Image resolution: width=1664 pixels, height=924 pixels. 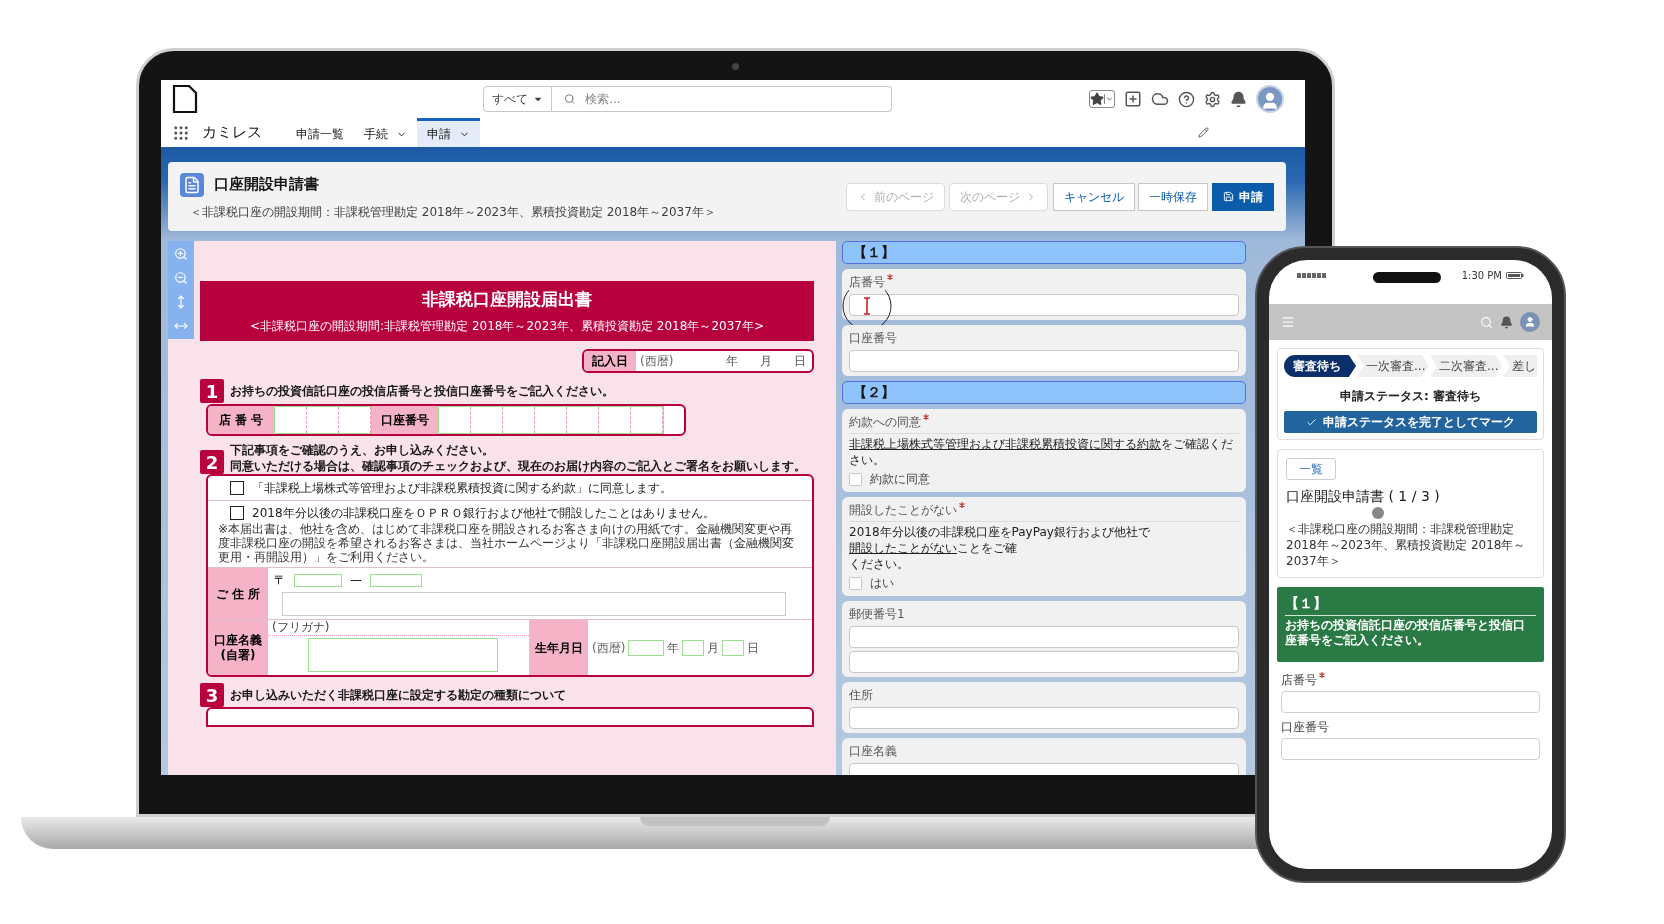 I want to click on page-subtitle: ＜非課税口座の開設期間：非課税管理勘定 2018年～2023年、累積投資勘定 2018年～2037年＞, so click(x=453, y=212).